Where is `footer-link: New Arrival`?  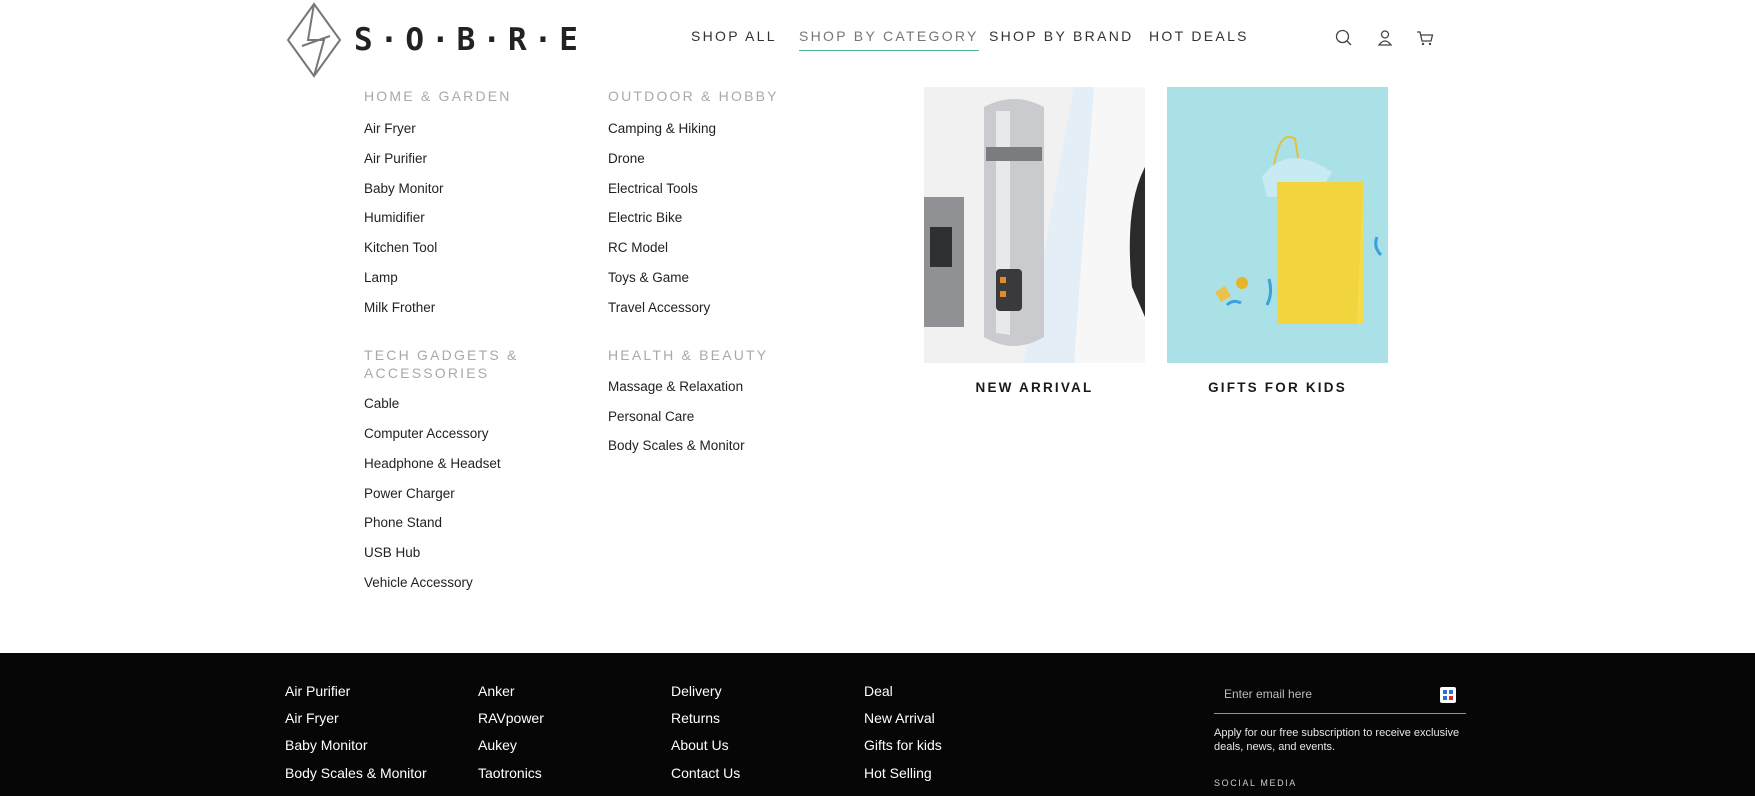
footer-link: New Arrival is located at coordinates (899, 718).